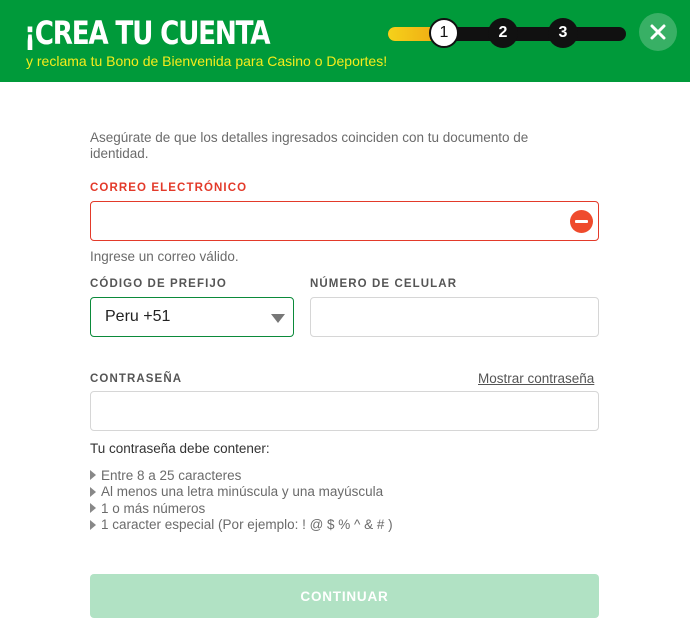  Describe the element at coordinates (563, 33) in the screenshot. I see `step-3-indicator: 3` at that location.